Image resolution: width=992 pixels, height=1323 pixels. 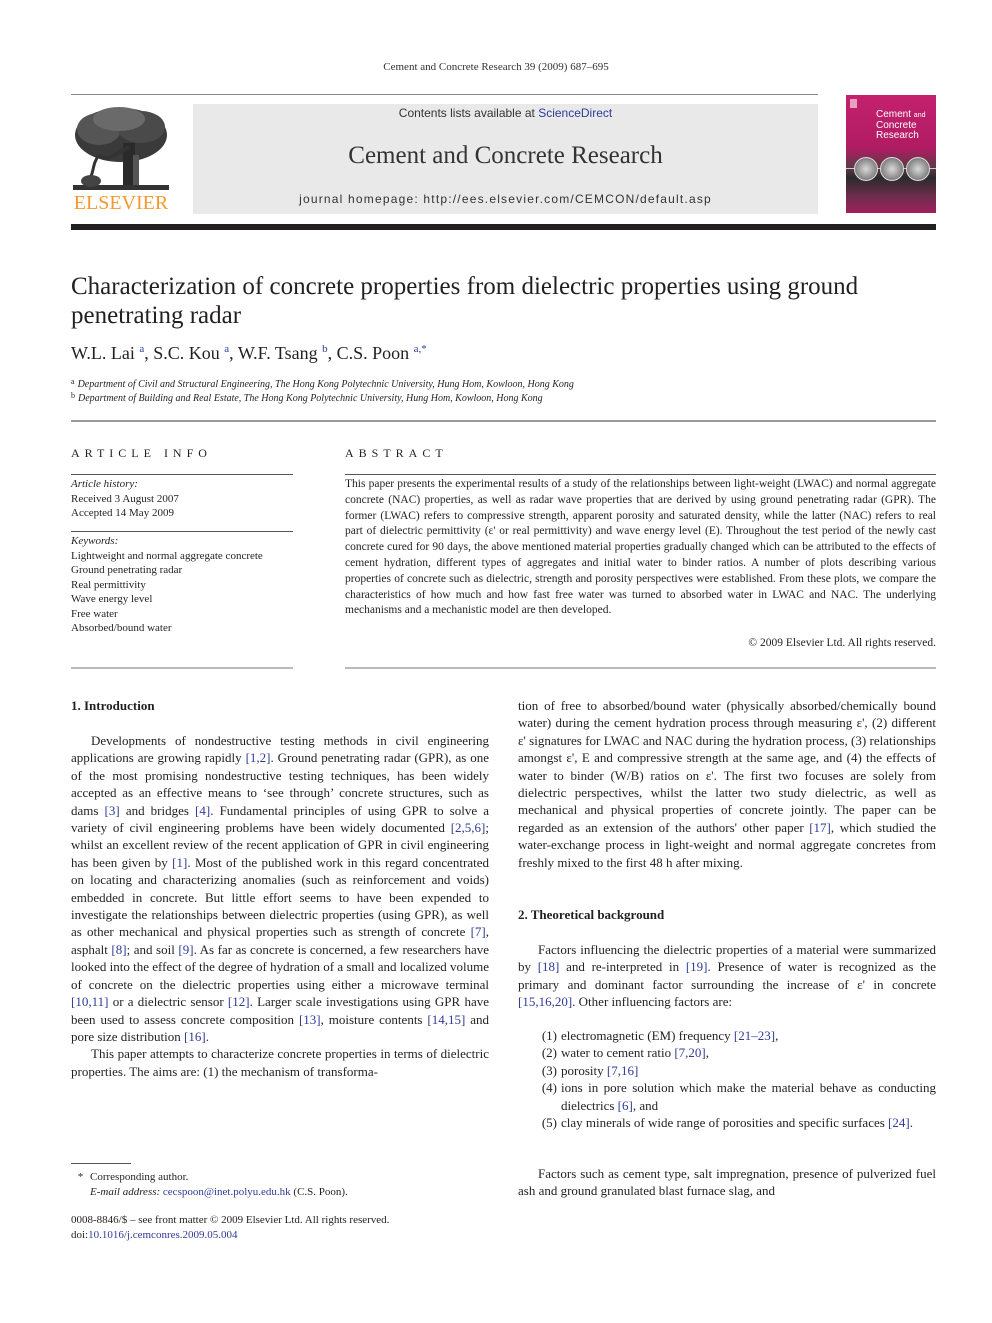 I want to click on list-item: (2) water to cement ratio [7,20],, so click(x=727, y=1052).